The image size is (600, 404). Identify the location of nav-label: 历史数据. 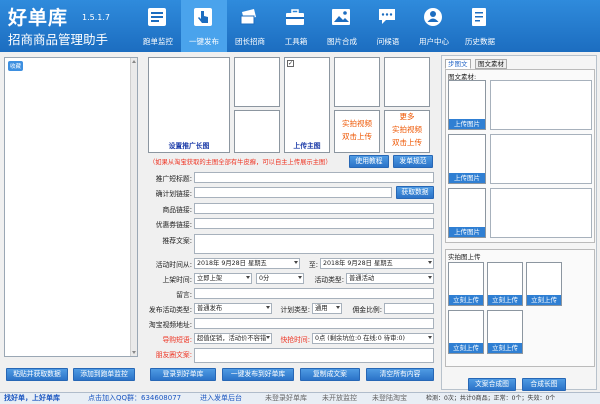
(480, 41).